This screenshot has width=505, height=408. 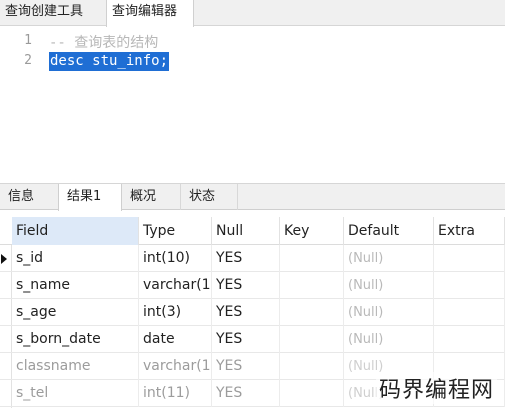 I want to click on result-tab-bar: 信息 结果1 概况 状态, so click(x=252, y=197).